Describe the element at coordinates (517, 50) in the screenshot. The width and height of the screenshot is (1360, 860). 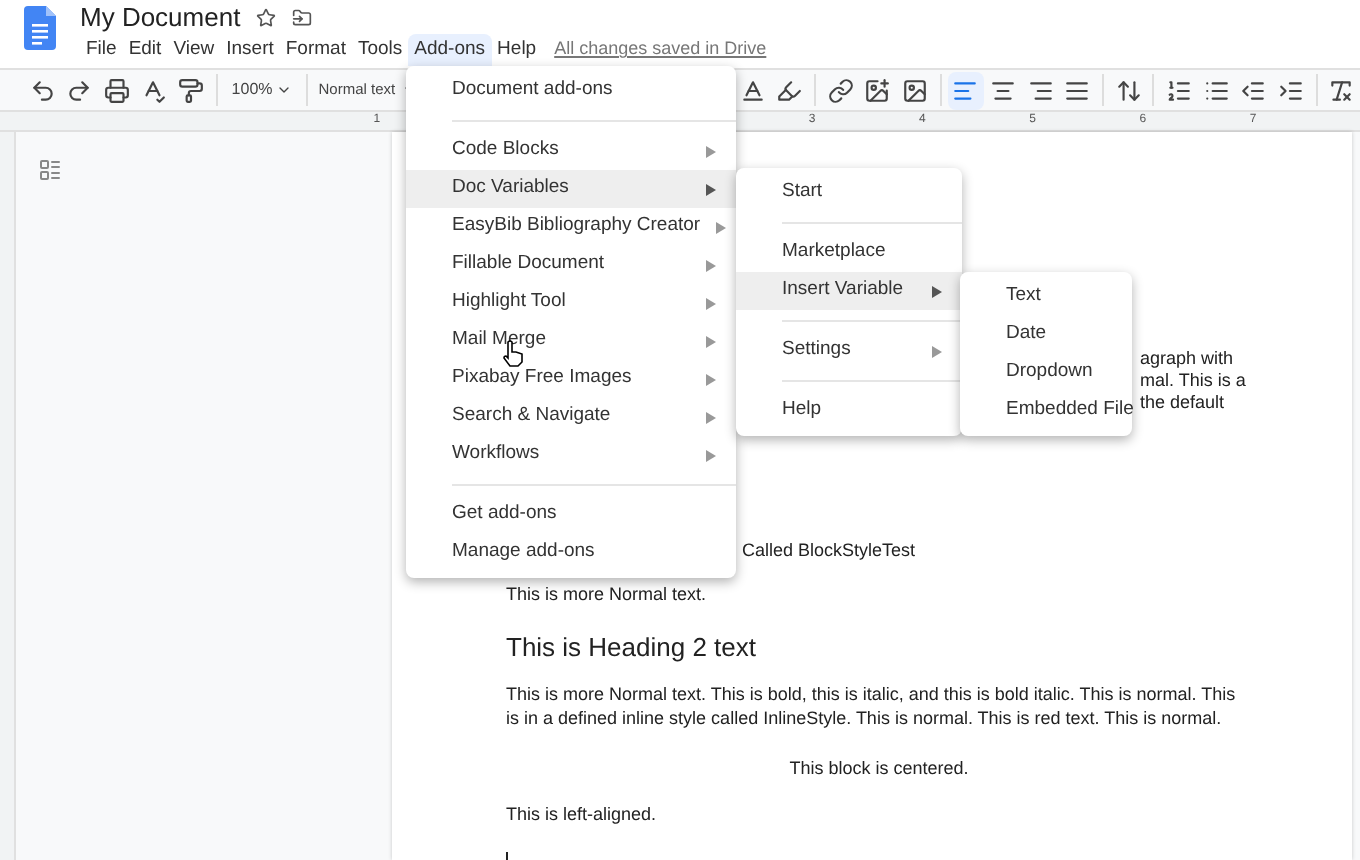
I see `menu-bar-item: Help` at that location.